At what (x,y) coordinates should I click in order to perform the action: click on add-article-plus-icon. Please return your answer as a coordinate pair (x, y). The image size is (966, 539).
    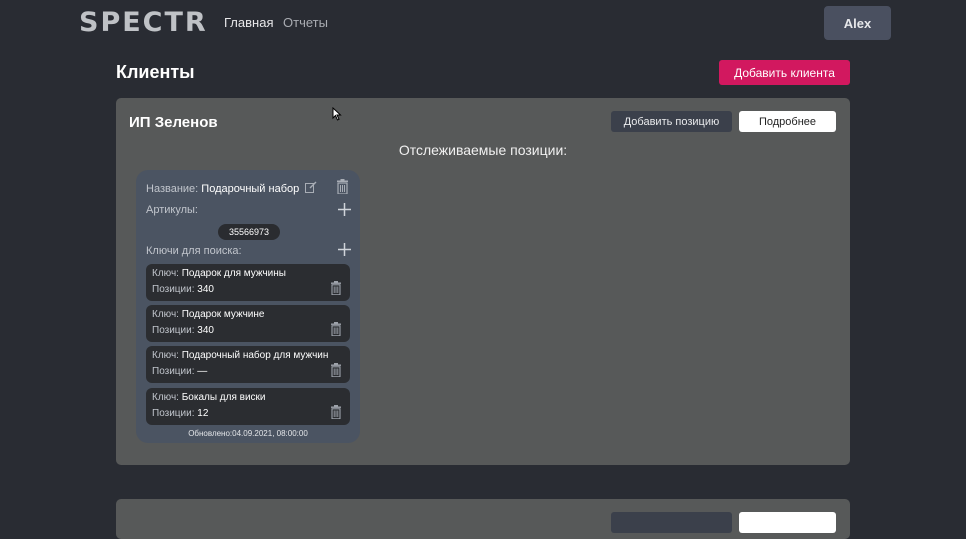
    Looking at the image, I should click on (344, 209).